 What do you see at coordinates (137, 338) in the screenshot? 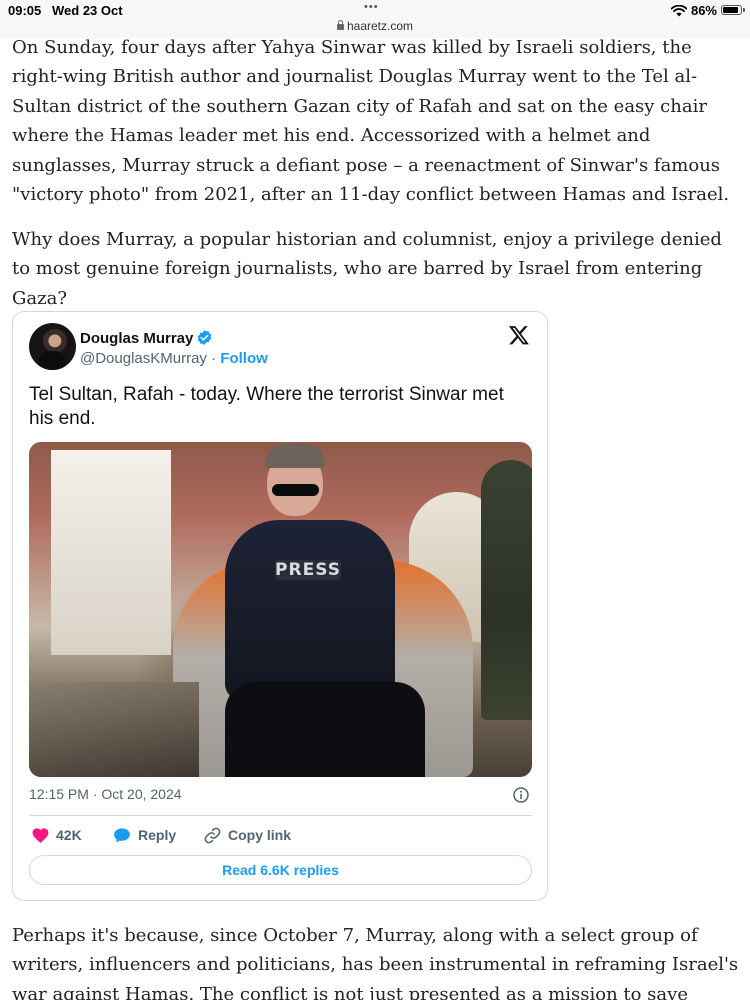
I see `author-name-text: Douglas Murray` at bounding box center [137, 338].